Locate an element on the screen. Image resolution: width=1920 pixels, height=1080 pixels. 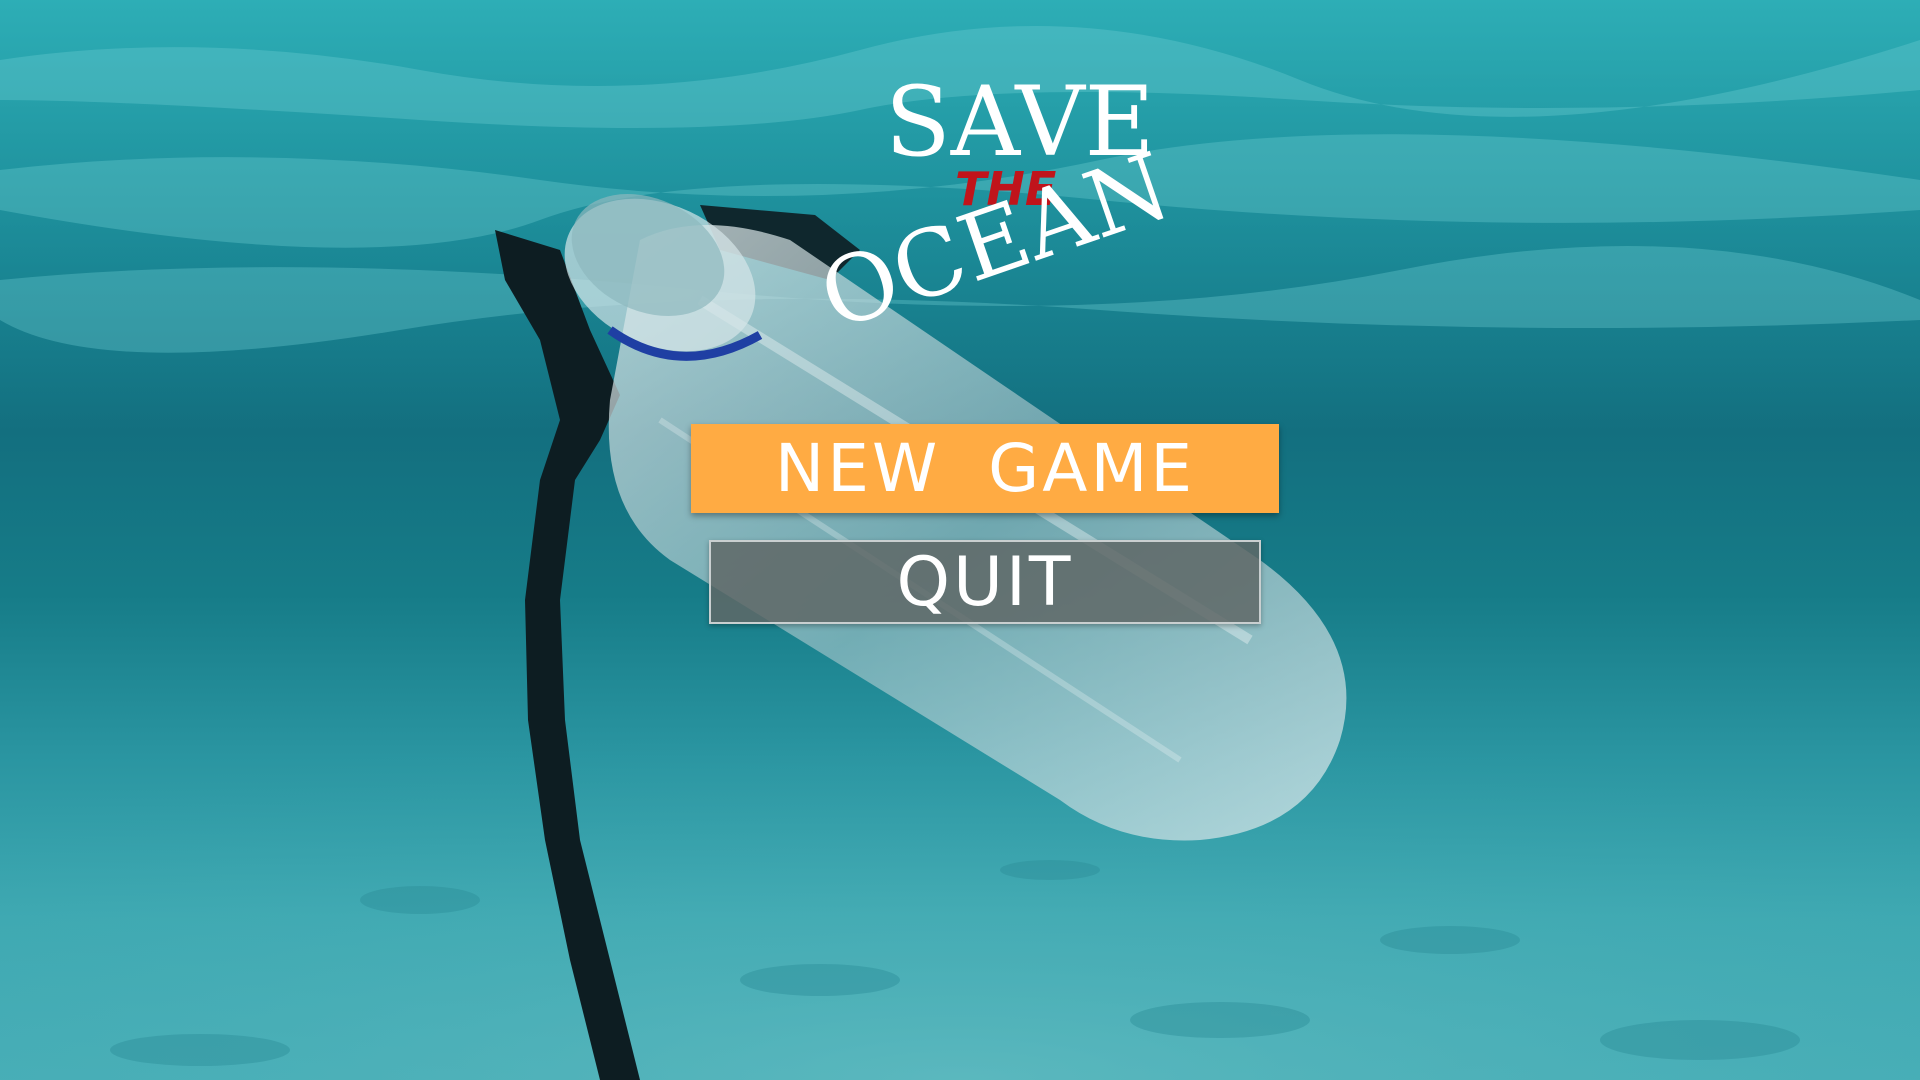
quit-button: QUIT is located at coordinates (985, 582).